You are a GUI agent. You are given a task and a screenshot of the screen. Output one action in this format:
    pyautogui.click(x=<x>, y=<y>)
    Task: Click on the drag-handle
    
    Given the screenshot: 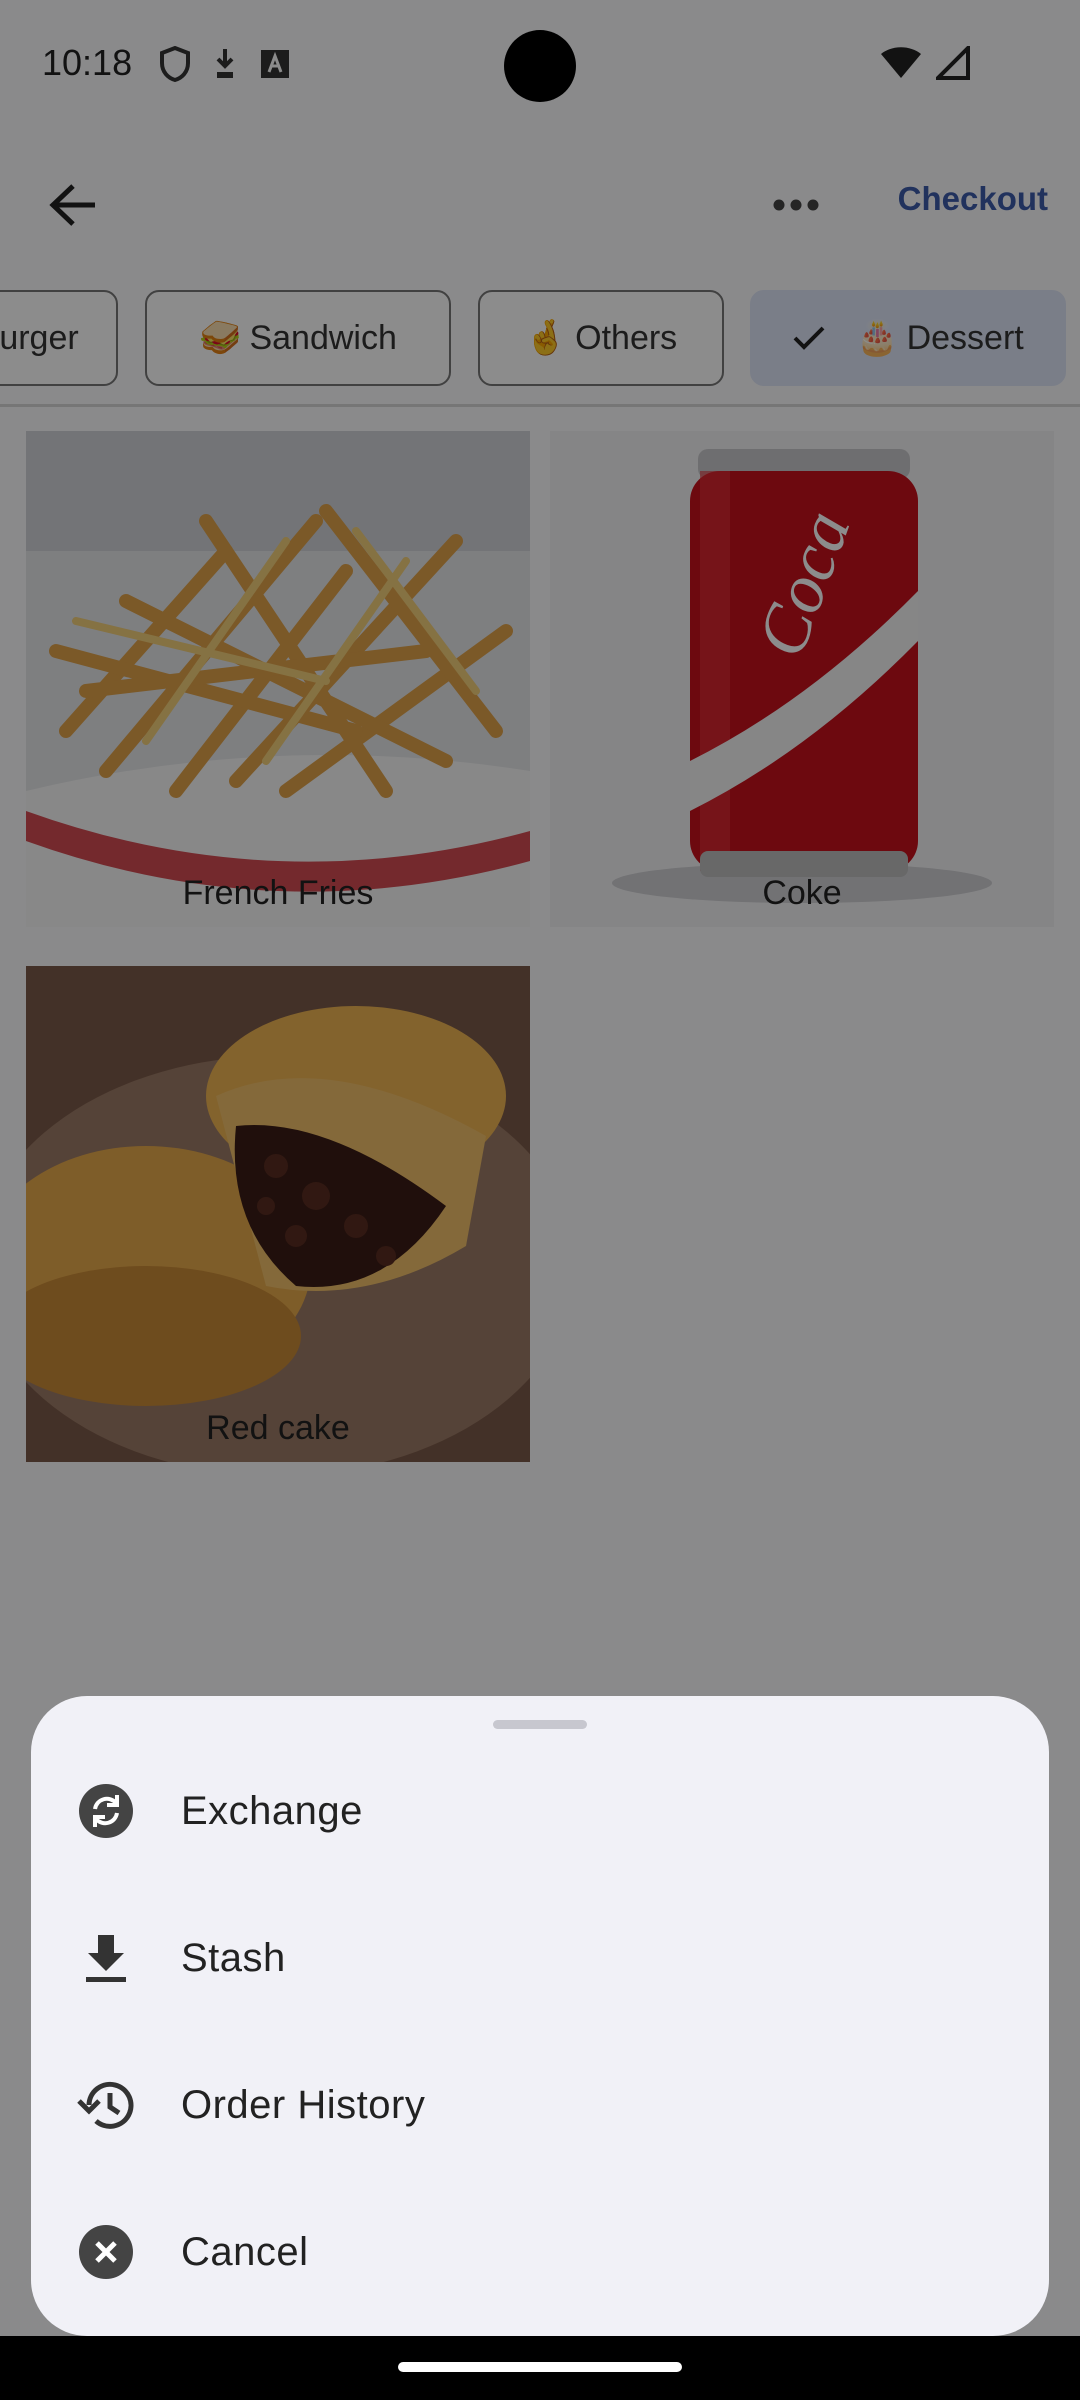 What is the action you would take?
    pyautogui.click(x=540, y=1724)
    